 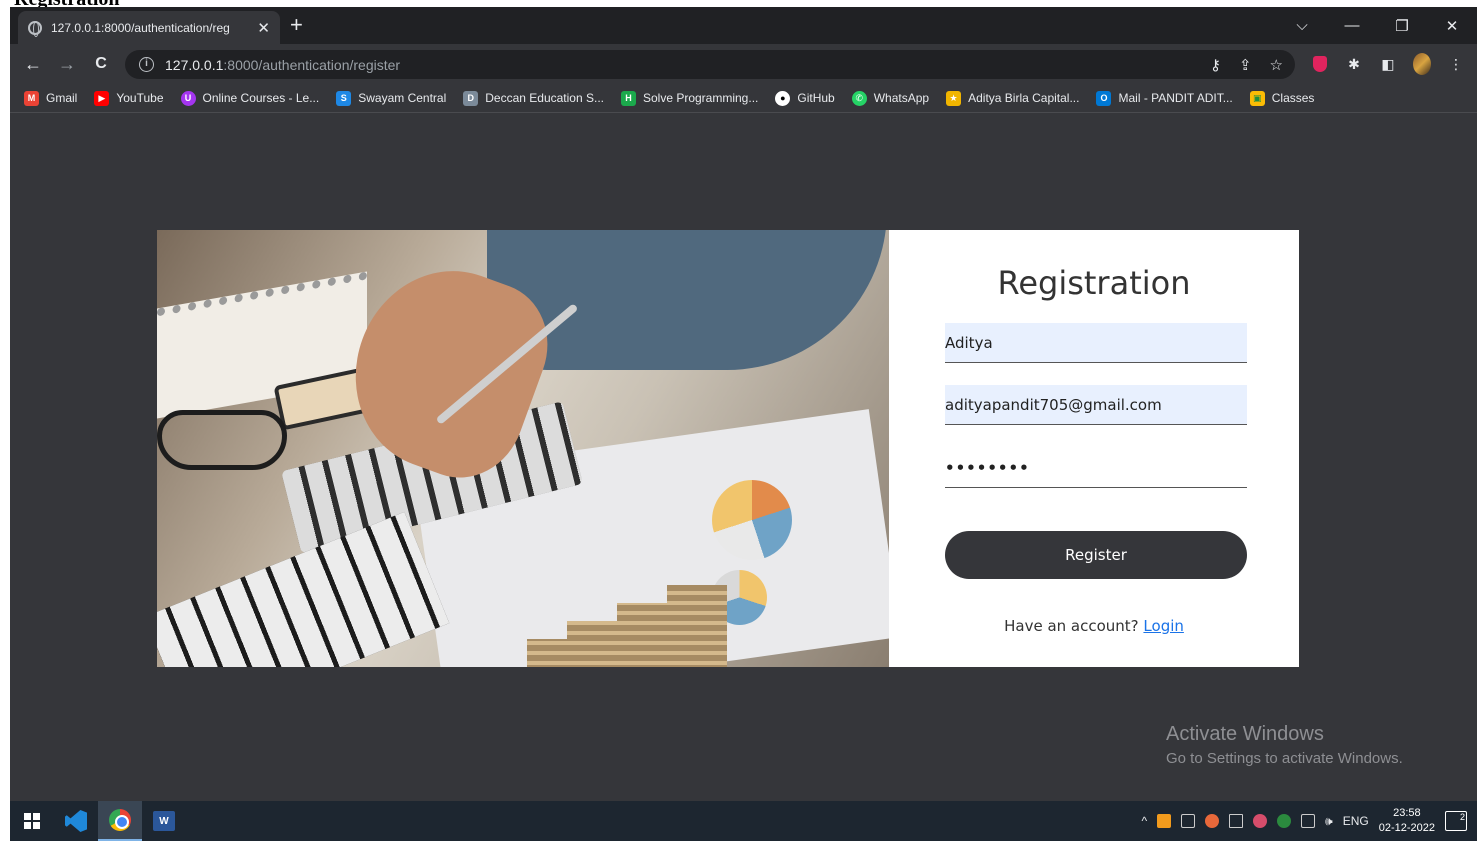 I want to click on page-title: Registration, so click(x=1094, y=283).